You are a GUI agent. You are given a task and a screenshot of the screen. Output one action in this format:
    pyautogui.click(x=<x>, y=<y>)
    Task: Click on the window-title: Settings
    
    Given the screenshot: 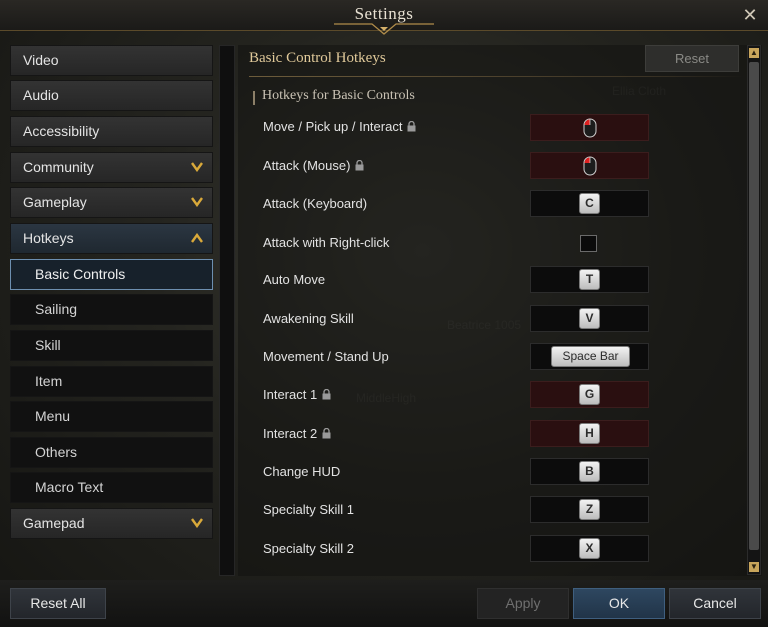 What is the action you would take?
    pyautogui.click(x=384, y=13)
    